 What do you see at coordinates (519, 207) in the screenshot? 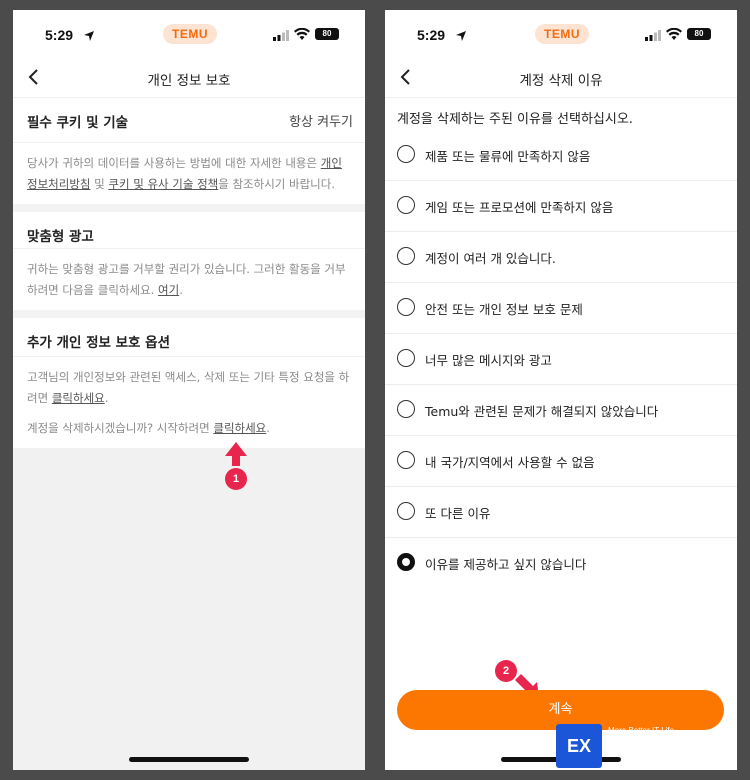
I see `reason-label: 게임 또는 프로모션에 만족하지 않음` at bounding box center [519, 207].